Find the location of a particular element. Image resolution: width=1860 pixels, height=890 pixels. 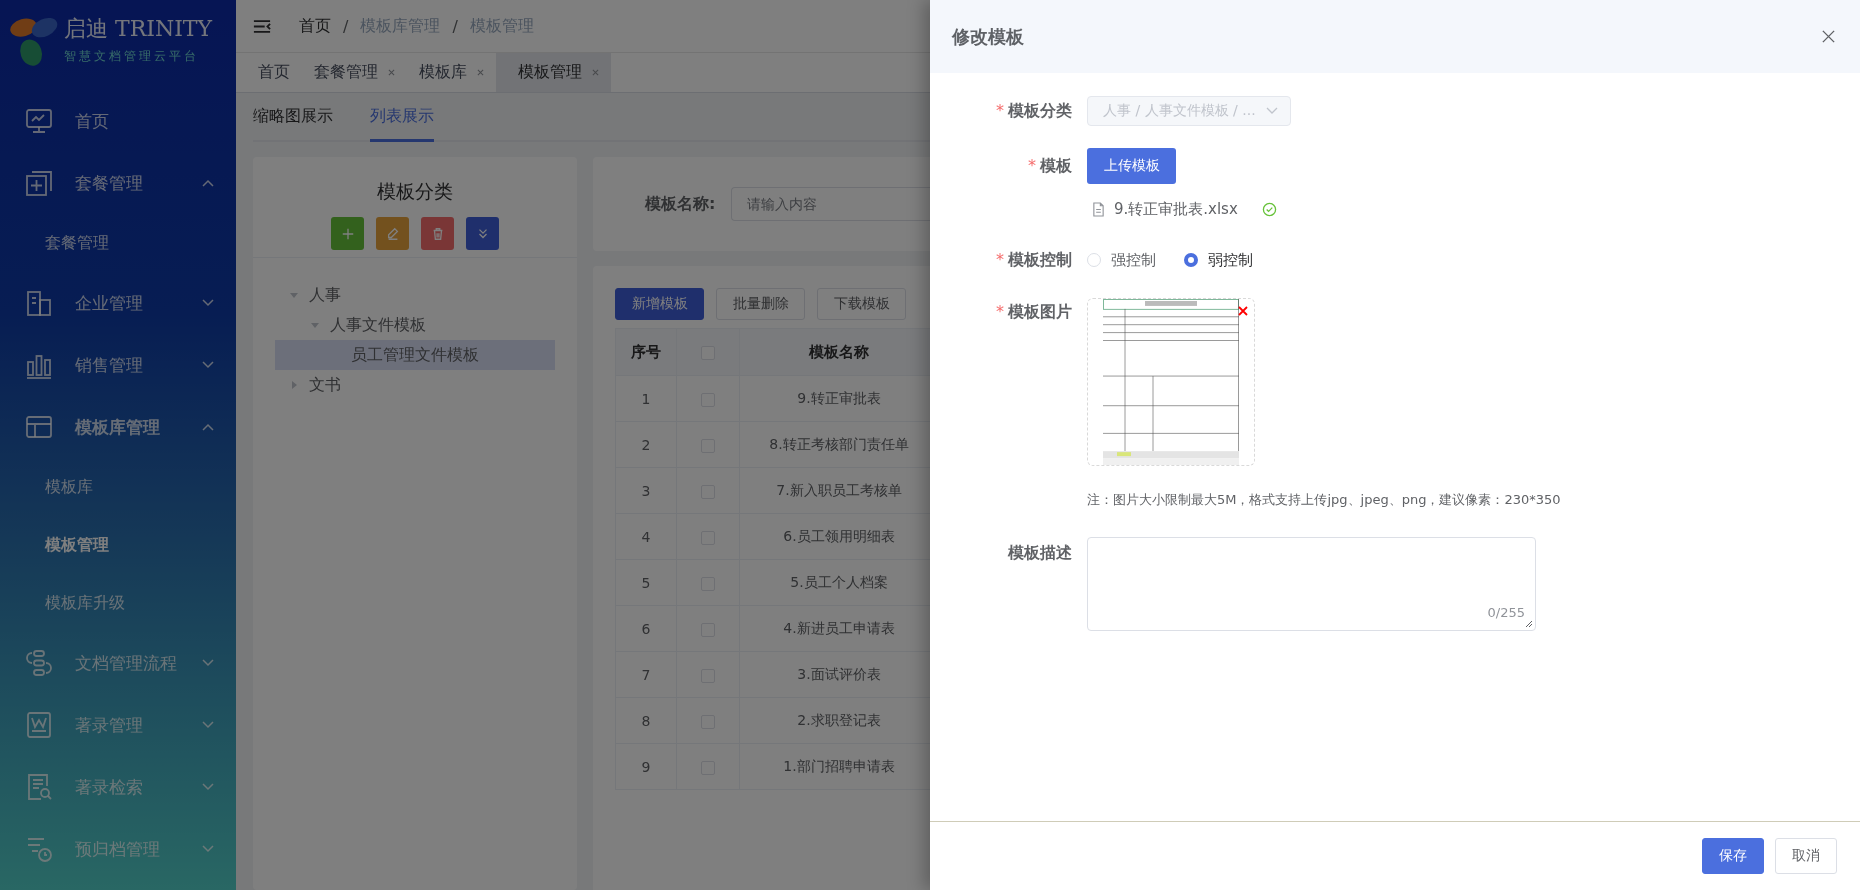

toolbar-button: 下载模板 is located at coordinates (861, 304).